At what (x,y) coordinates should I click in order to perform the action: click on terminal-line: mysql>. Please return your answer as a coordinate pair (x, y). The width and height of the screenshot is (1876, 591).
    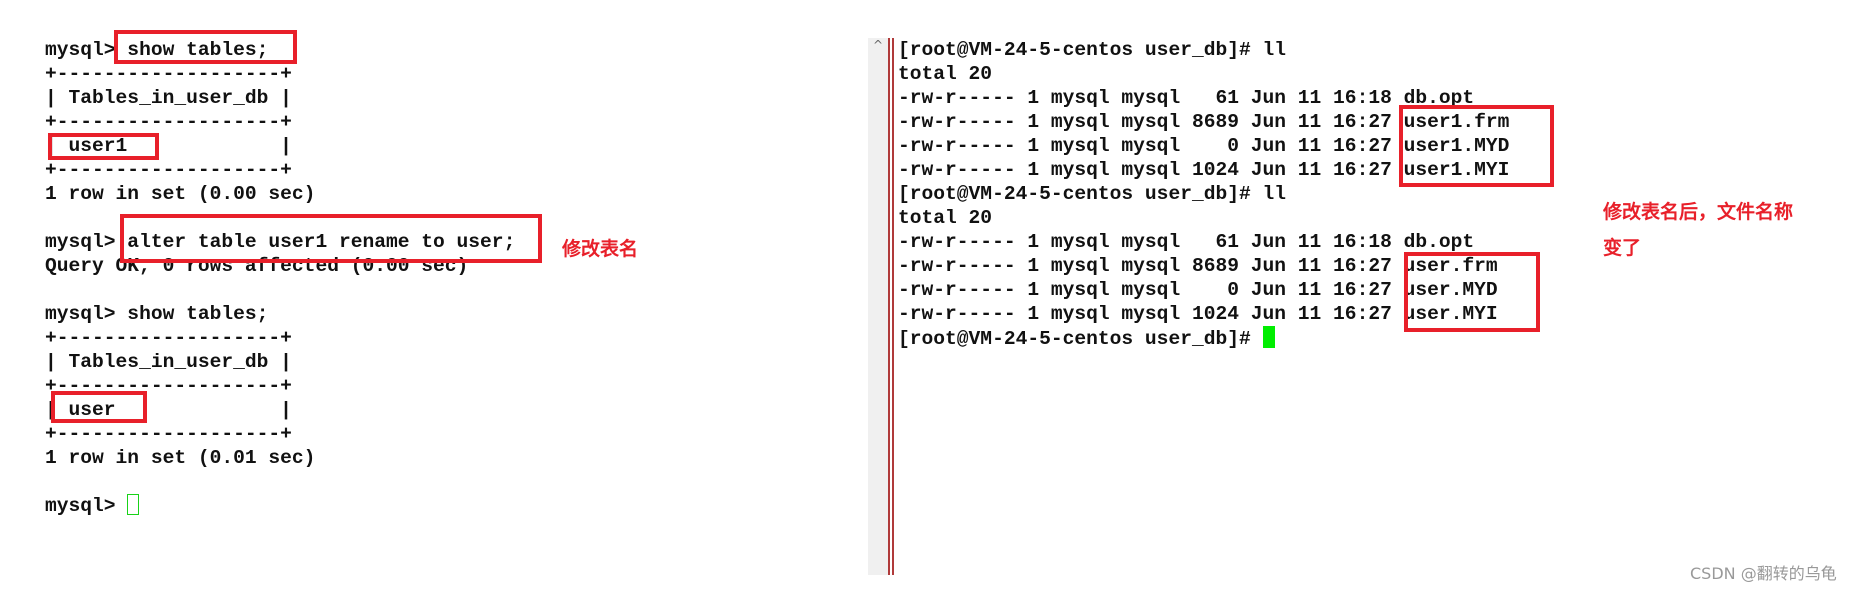
    Looking at the image, I should click on (280, 506).